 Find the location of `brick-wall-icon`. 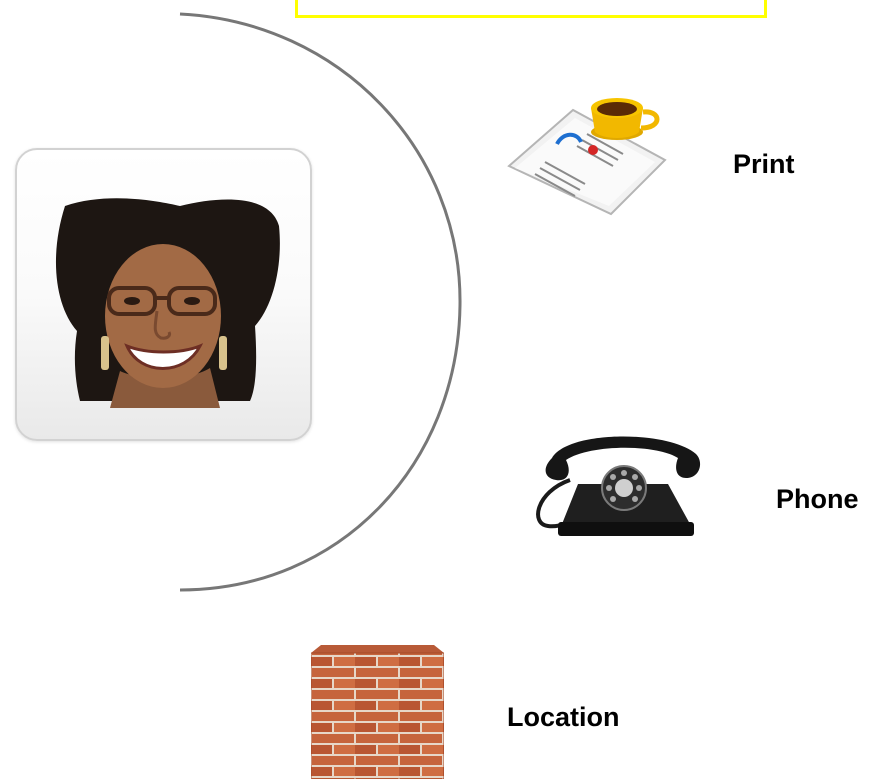

brick-wall-icon is located at coordinates (377, 712).